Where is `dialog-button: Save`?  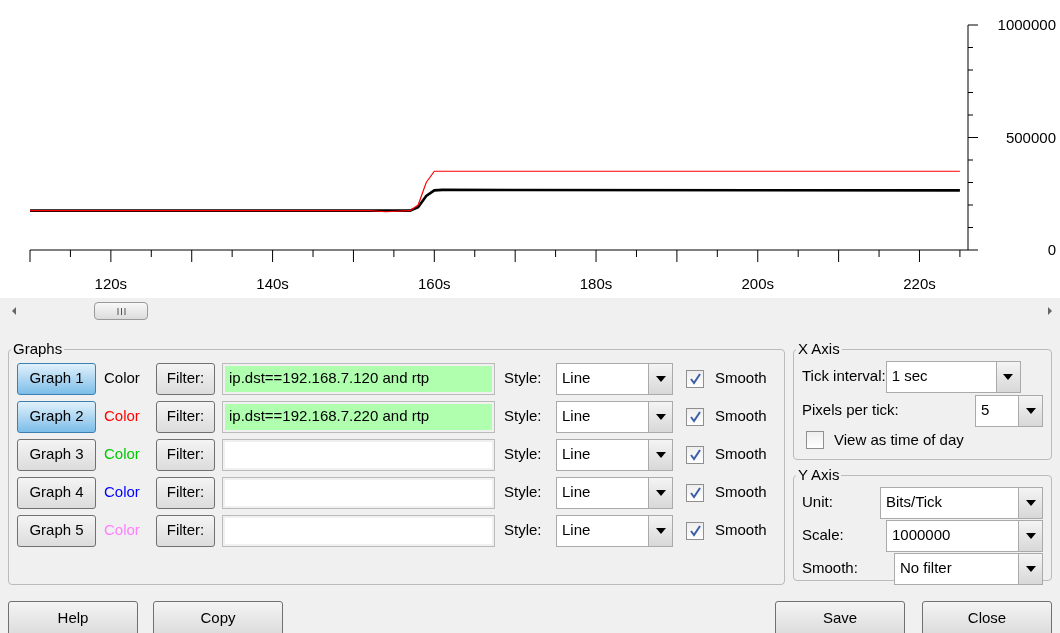 dialog-button: Save is located at coordinates (840, 617).